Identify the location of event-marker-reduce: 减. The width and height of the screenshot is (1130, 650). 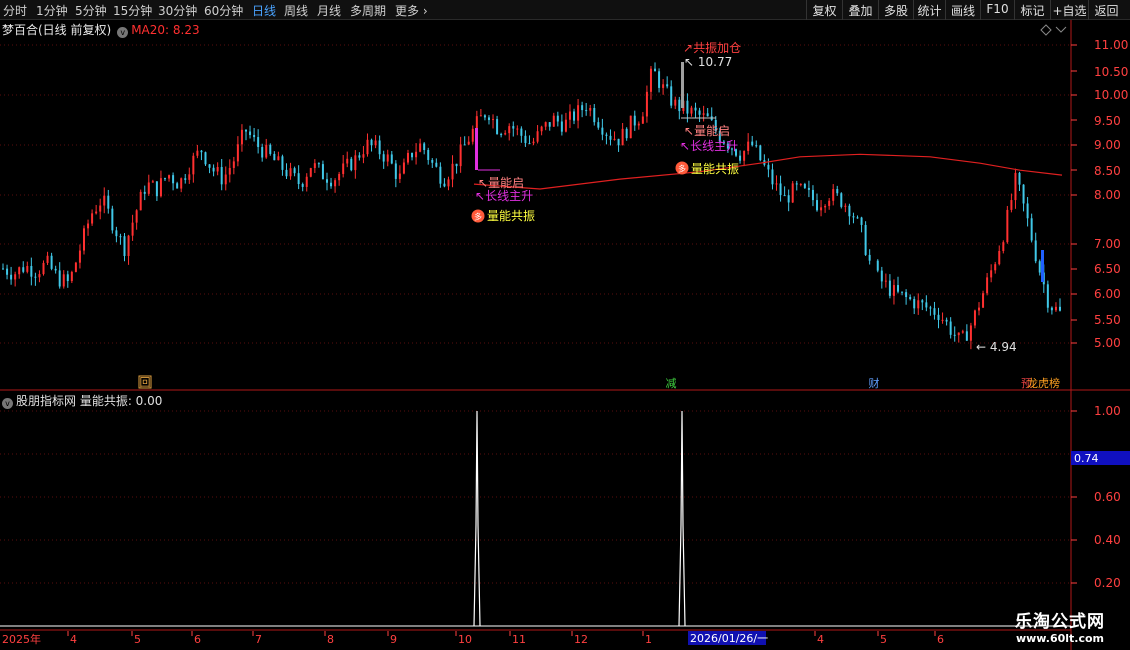
(671, 383).